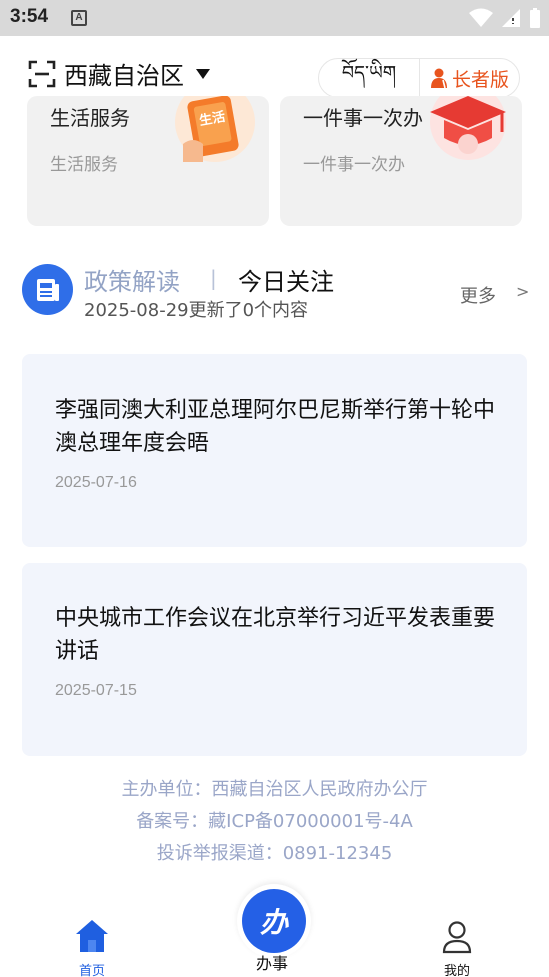 The image size is (549, 977). What do you see at coordinates (438, 78) in the screenshot?
I see `elder-person-icon` at bounding box center [438, 78].